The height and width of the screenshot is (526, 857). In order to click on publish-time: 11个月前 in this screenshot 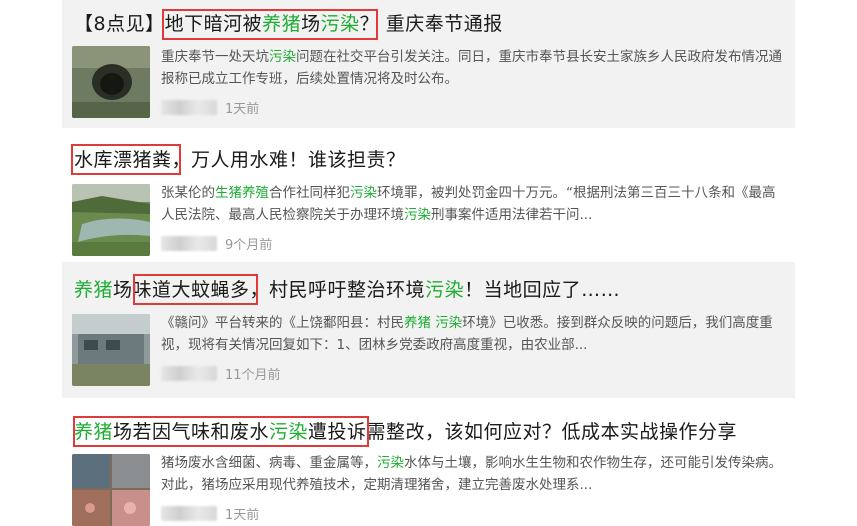, I will do `click(253, 375)`.